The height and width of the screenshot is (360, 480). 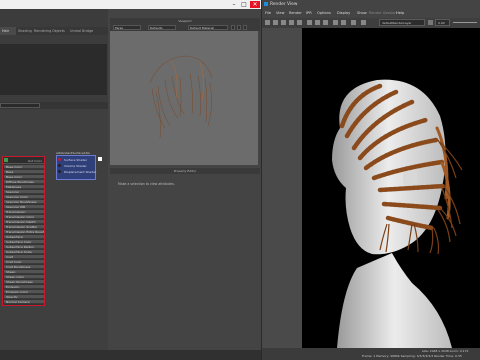 What do you see at coordinates (280, 13) in the screenshot?
I see `menu-view: View` at bounding box center [280, 13].